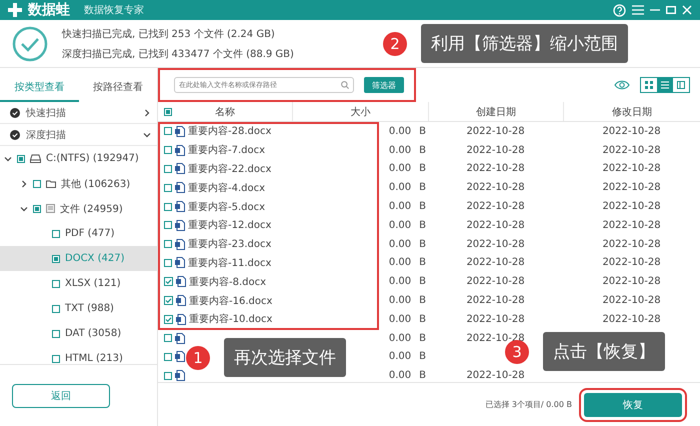  What do you see at coordinates (384, 85) in the screenshot?
I see `filter-button: 筛选器` at bounding box center [384, 85].